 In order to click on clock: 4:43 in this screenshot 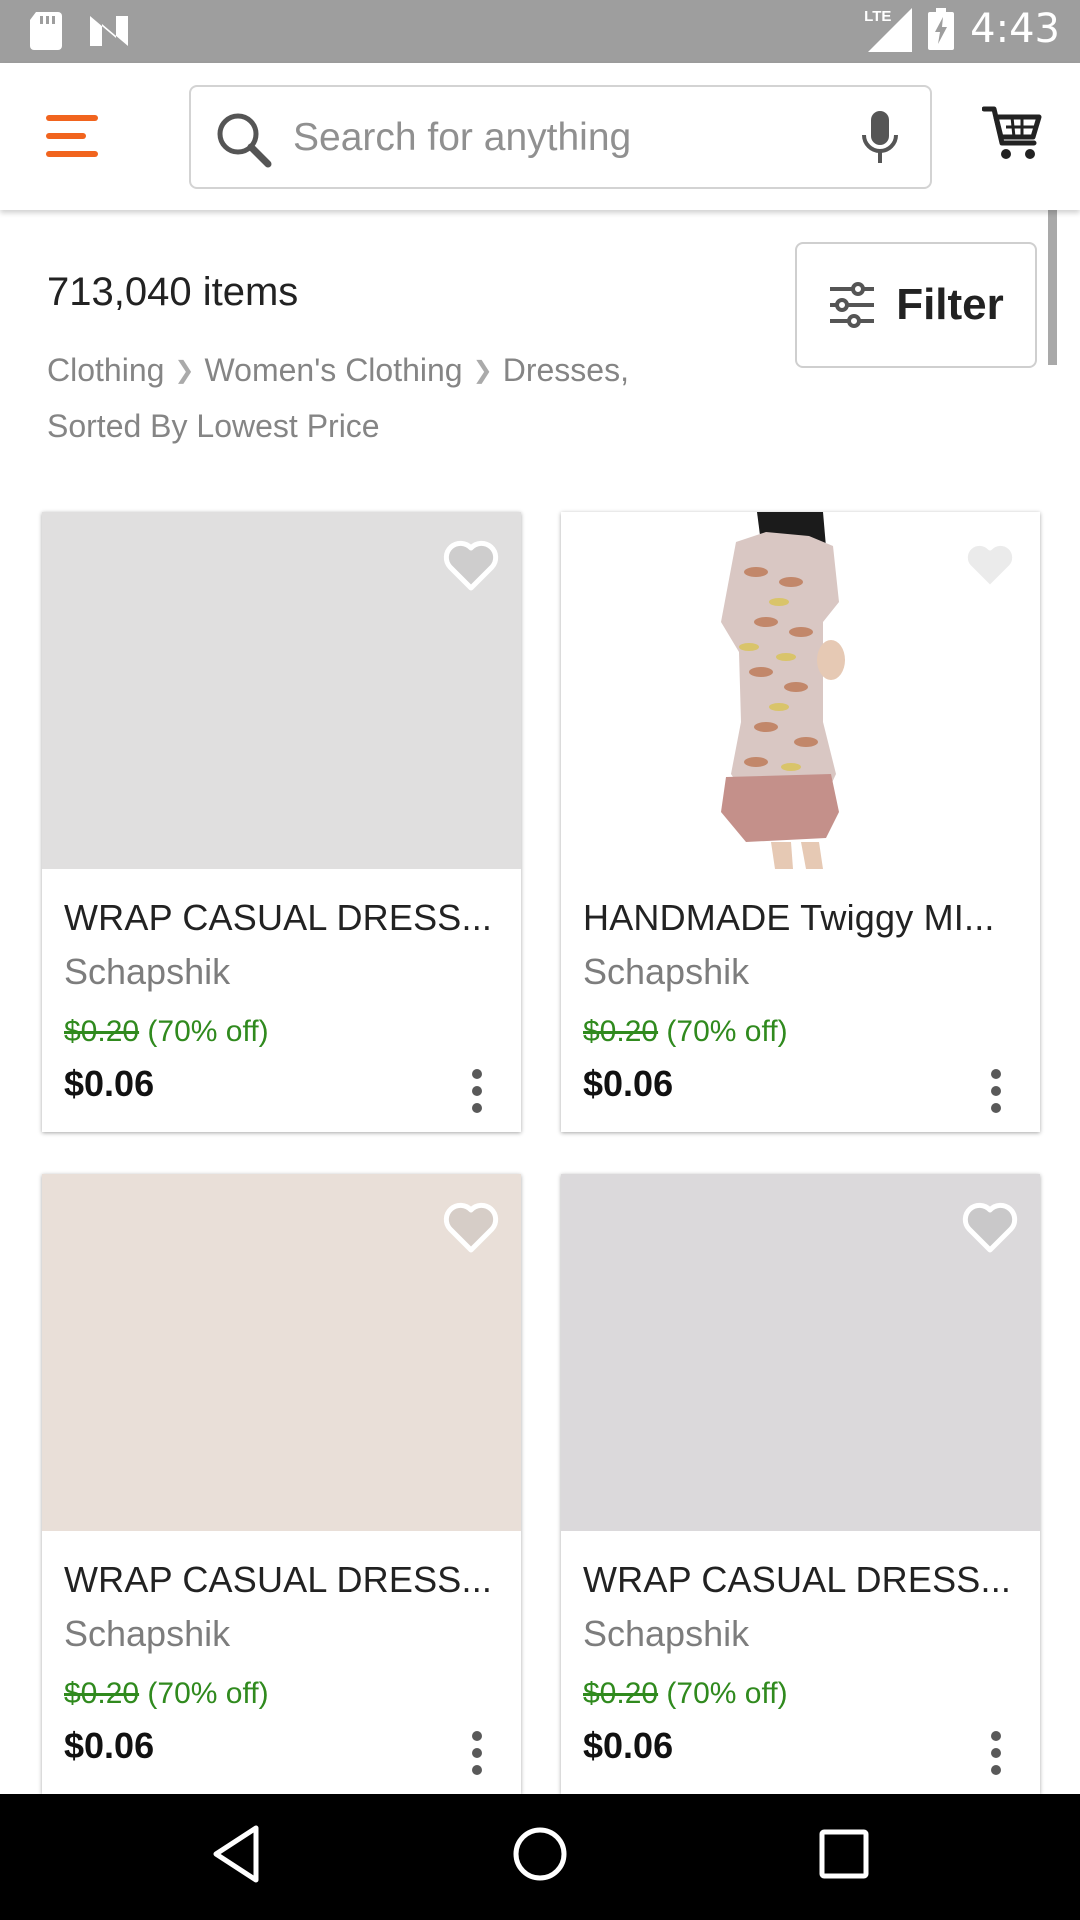, I will do `click(1015, 29)`.